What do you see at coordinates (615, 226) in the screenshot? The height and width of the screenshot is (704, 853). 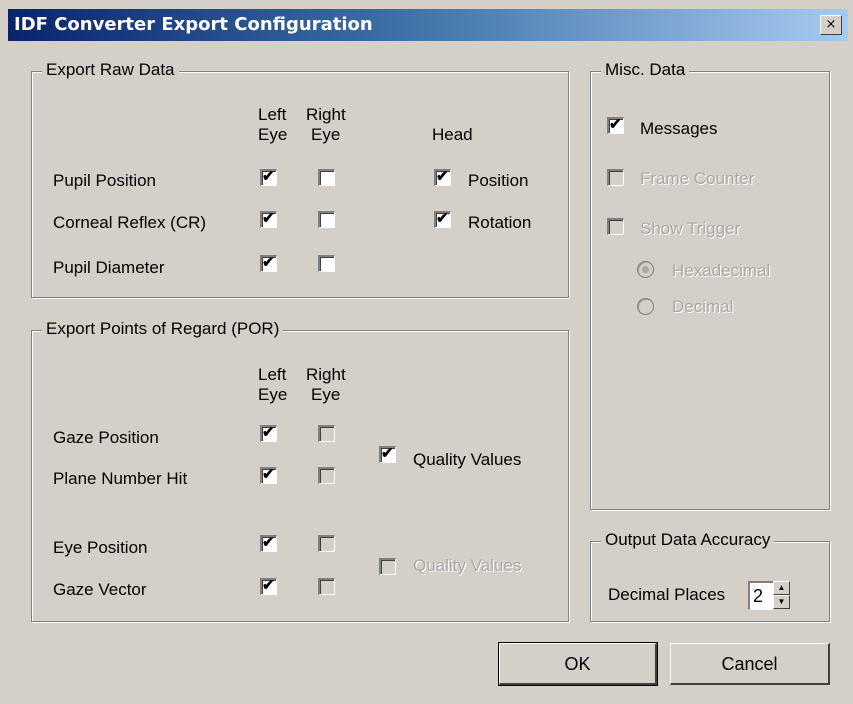 I see `show-trigger-checkbox: ✔` at bounding box center [615, 226].